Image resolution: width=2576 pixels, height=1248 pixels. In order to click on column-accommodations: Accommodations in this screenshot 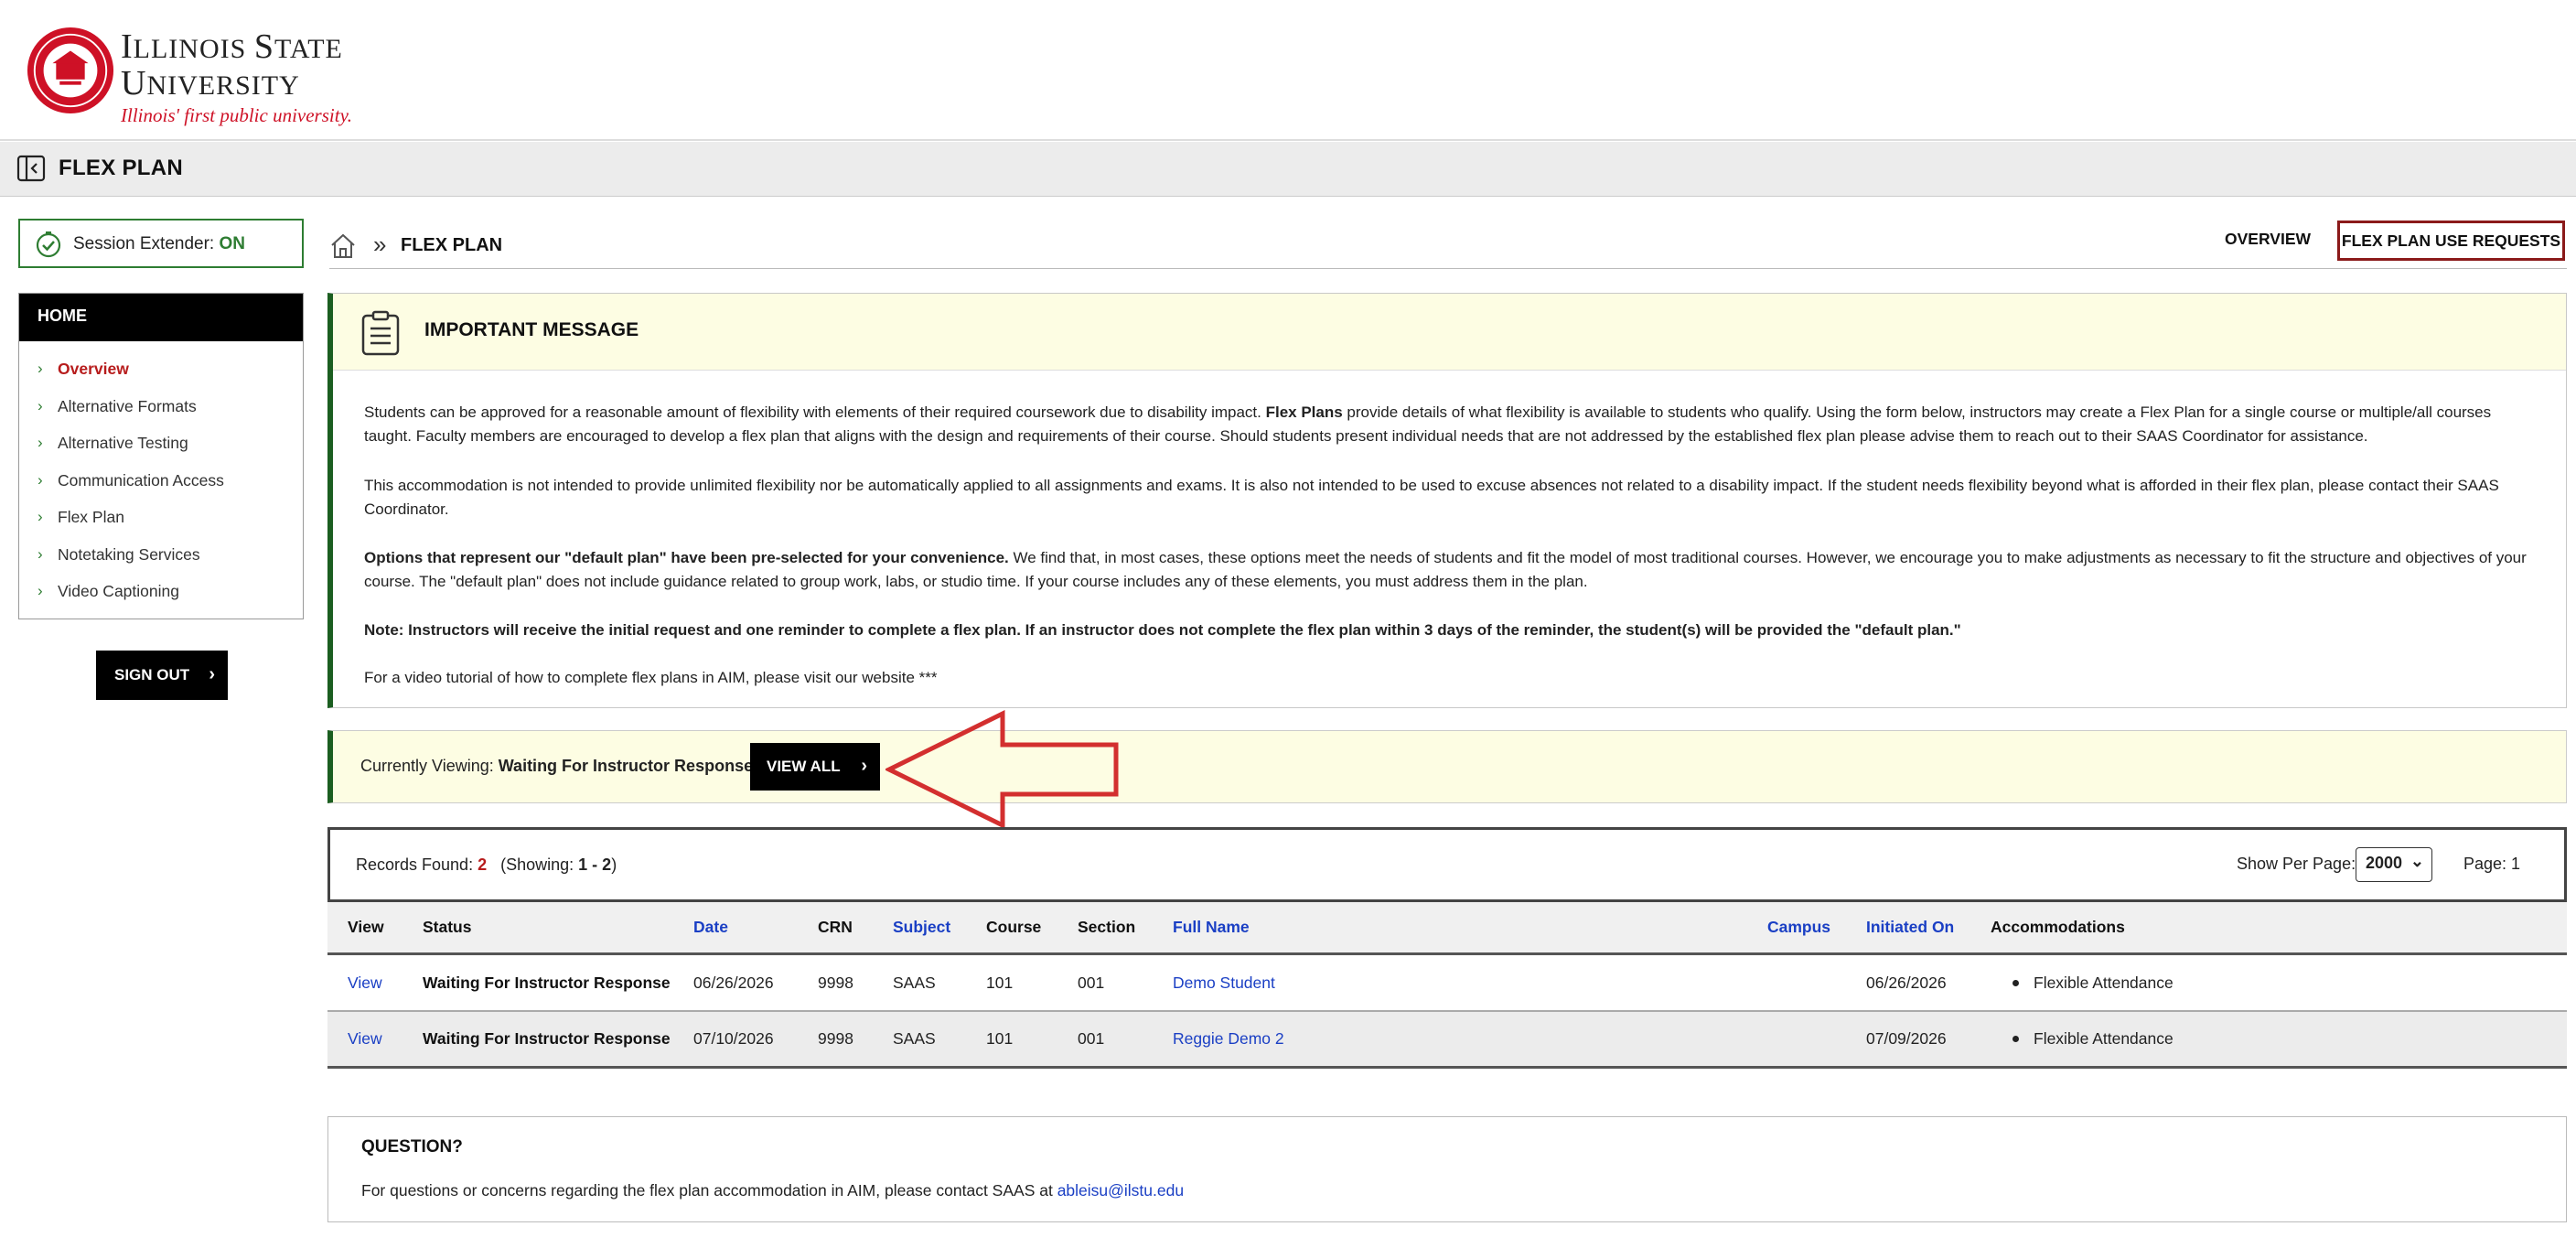, I will do `click(2058, 927)`.